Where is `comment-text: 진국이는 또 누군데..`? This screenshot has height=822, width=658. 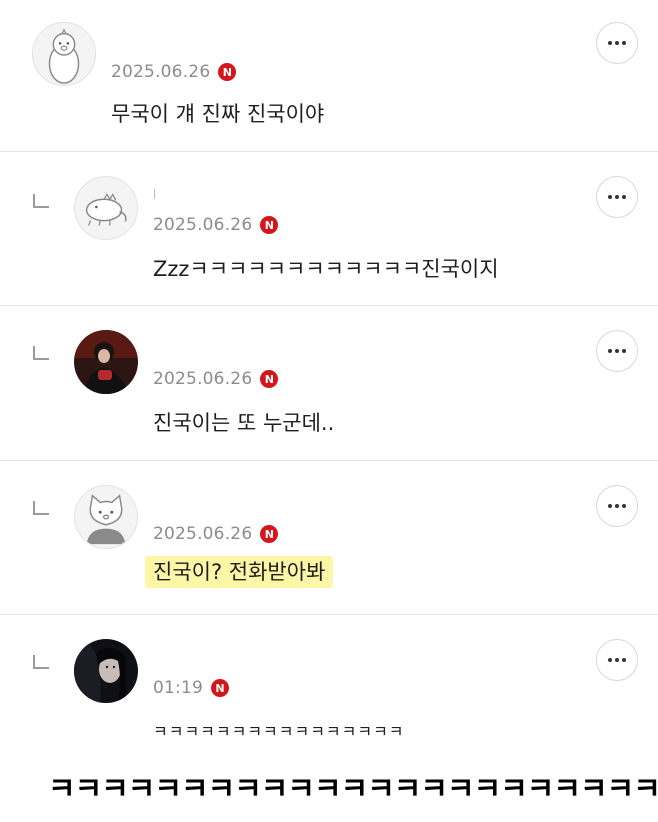
comment-text: 진국이는 또 누군데.. is located at coordinates (244, 423).